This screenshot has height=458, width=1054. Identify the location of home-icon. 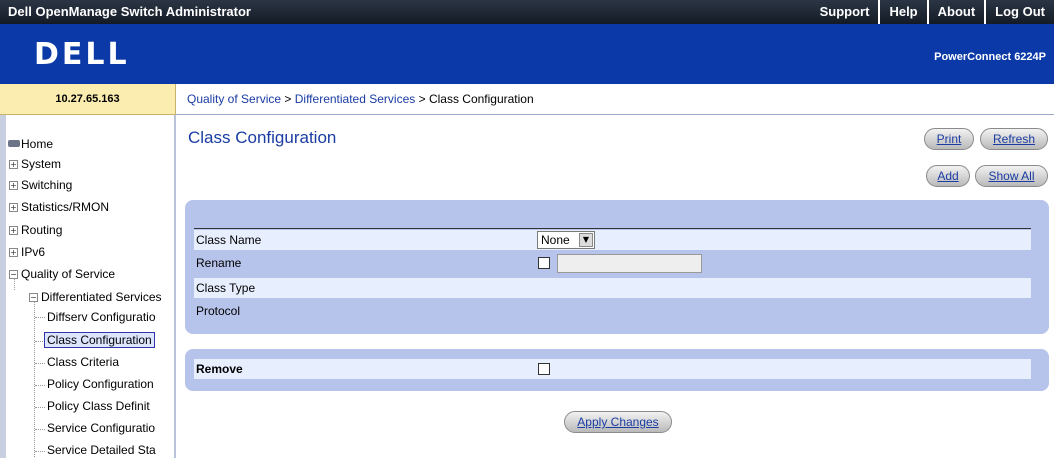
(14, 143).